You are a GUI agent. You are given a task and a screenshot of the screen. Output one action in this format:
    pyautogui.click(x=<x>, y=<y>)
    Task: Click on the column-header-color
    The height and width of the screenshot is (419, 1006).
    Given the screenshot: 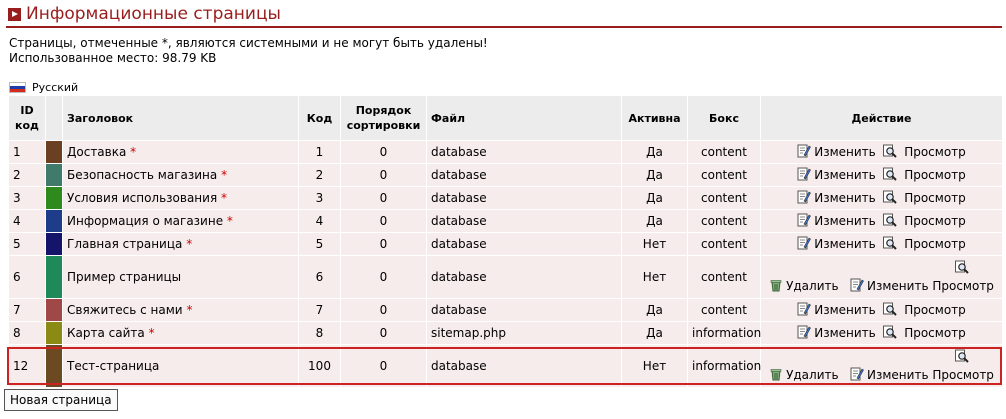 What is the action you would take?
    pyautogui.click(x=54, y=118)
    